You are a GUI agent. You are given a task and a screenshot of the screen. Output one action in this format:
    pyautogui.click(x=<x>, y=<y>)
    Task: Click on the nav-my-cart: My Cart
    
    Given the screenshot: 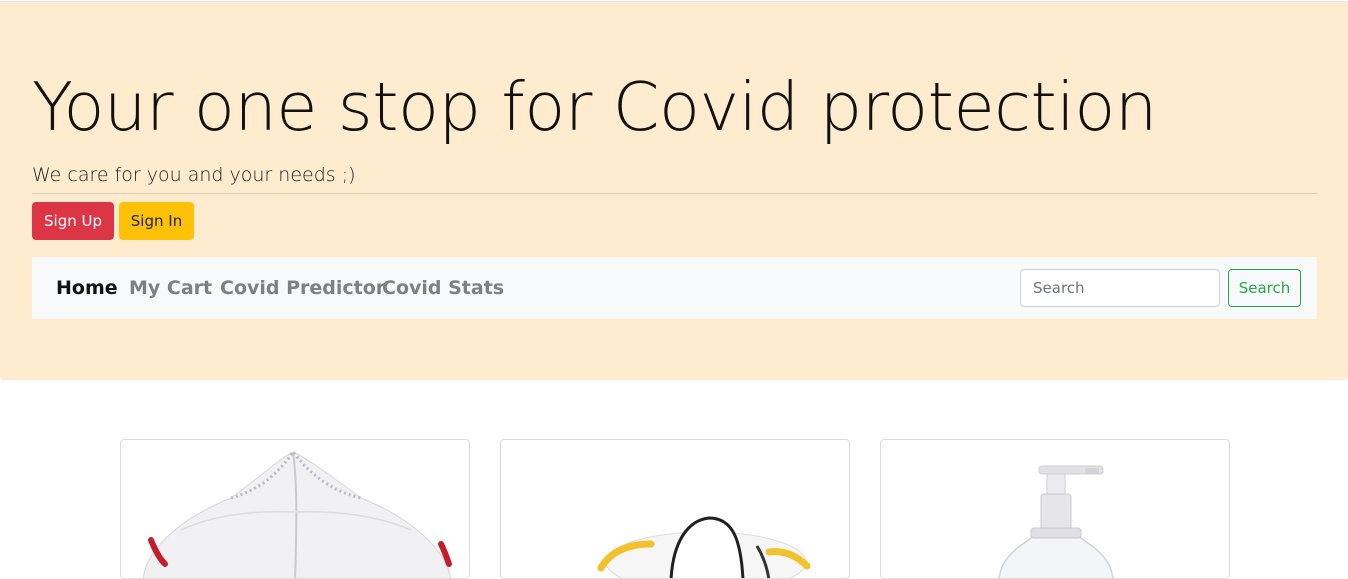 What is the action you would take?
    pyautogui.click(x=170, y=288)
    